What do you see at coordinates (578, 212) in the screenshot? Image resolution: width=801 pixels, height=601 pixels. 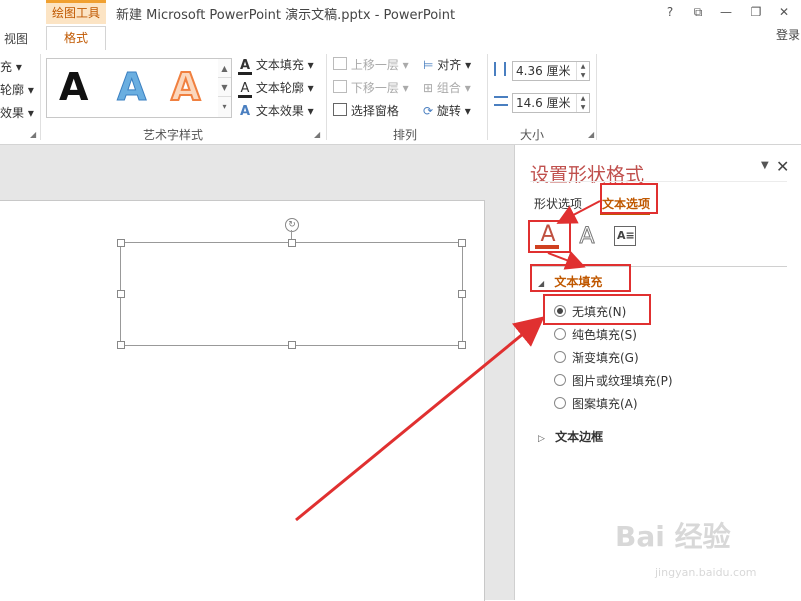 I see `arrow-to-fill-icon` at bounding box center [578, 212].